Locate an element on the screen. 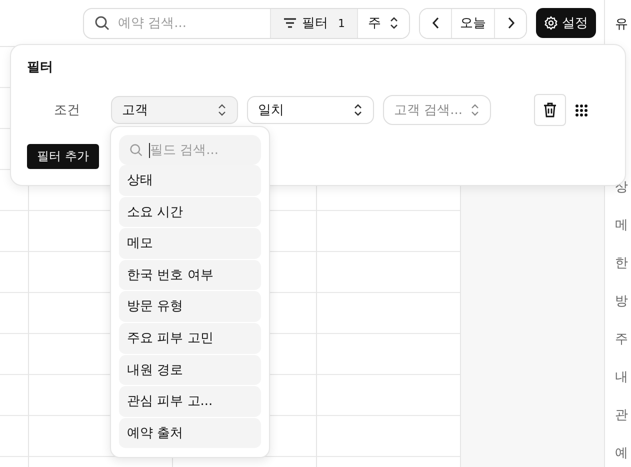 This screenshot has width=631, height=467. field-option: 예약 출처 is located at coordinates (190, 434).